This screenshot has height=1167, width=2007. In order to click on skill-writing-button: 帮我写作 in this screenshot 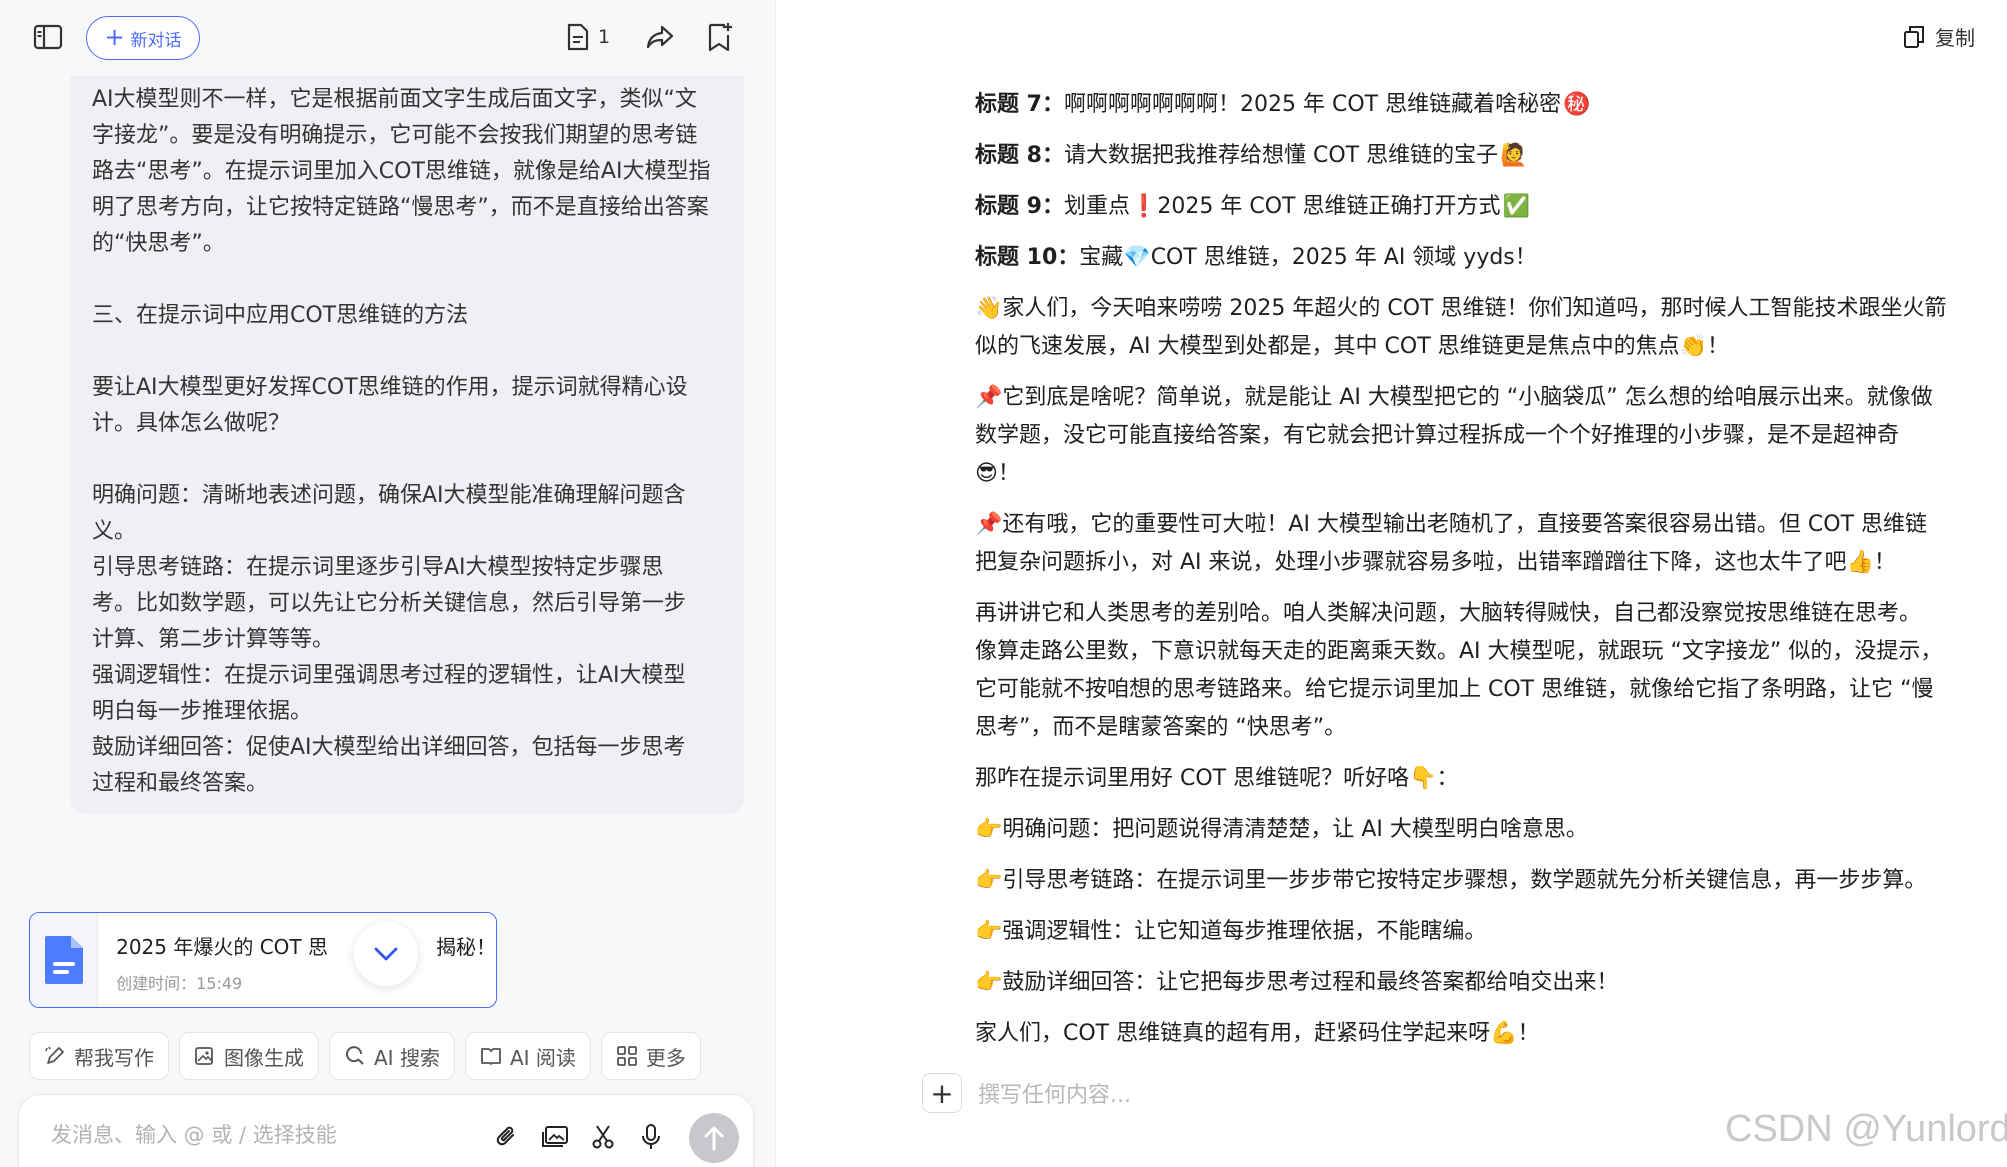, I will do `click(99, 1056)`.